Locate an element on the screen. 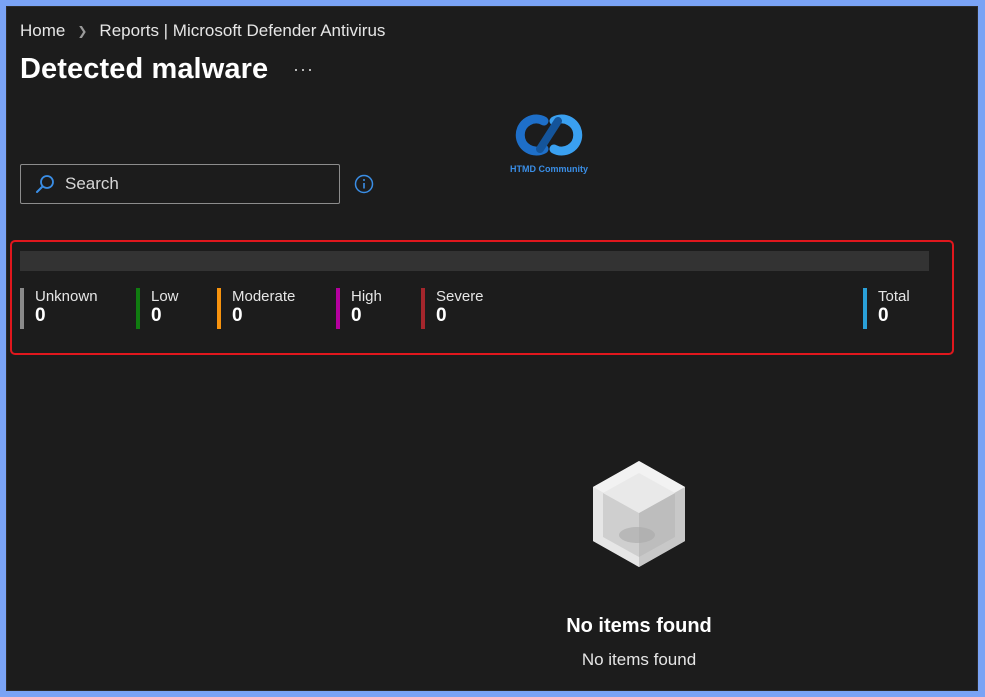 The width and height of the screenshot is (985, 697). severity-unknown: Unknown 0 is located at coordinates (59, 308).